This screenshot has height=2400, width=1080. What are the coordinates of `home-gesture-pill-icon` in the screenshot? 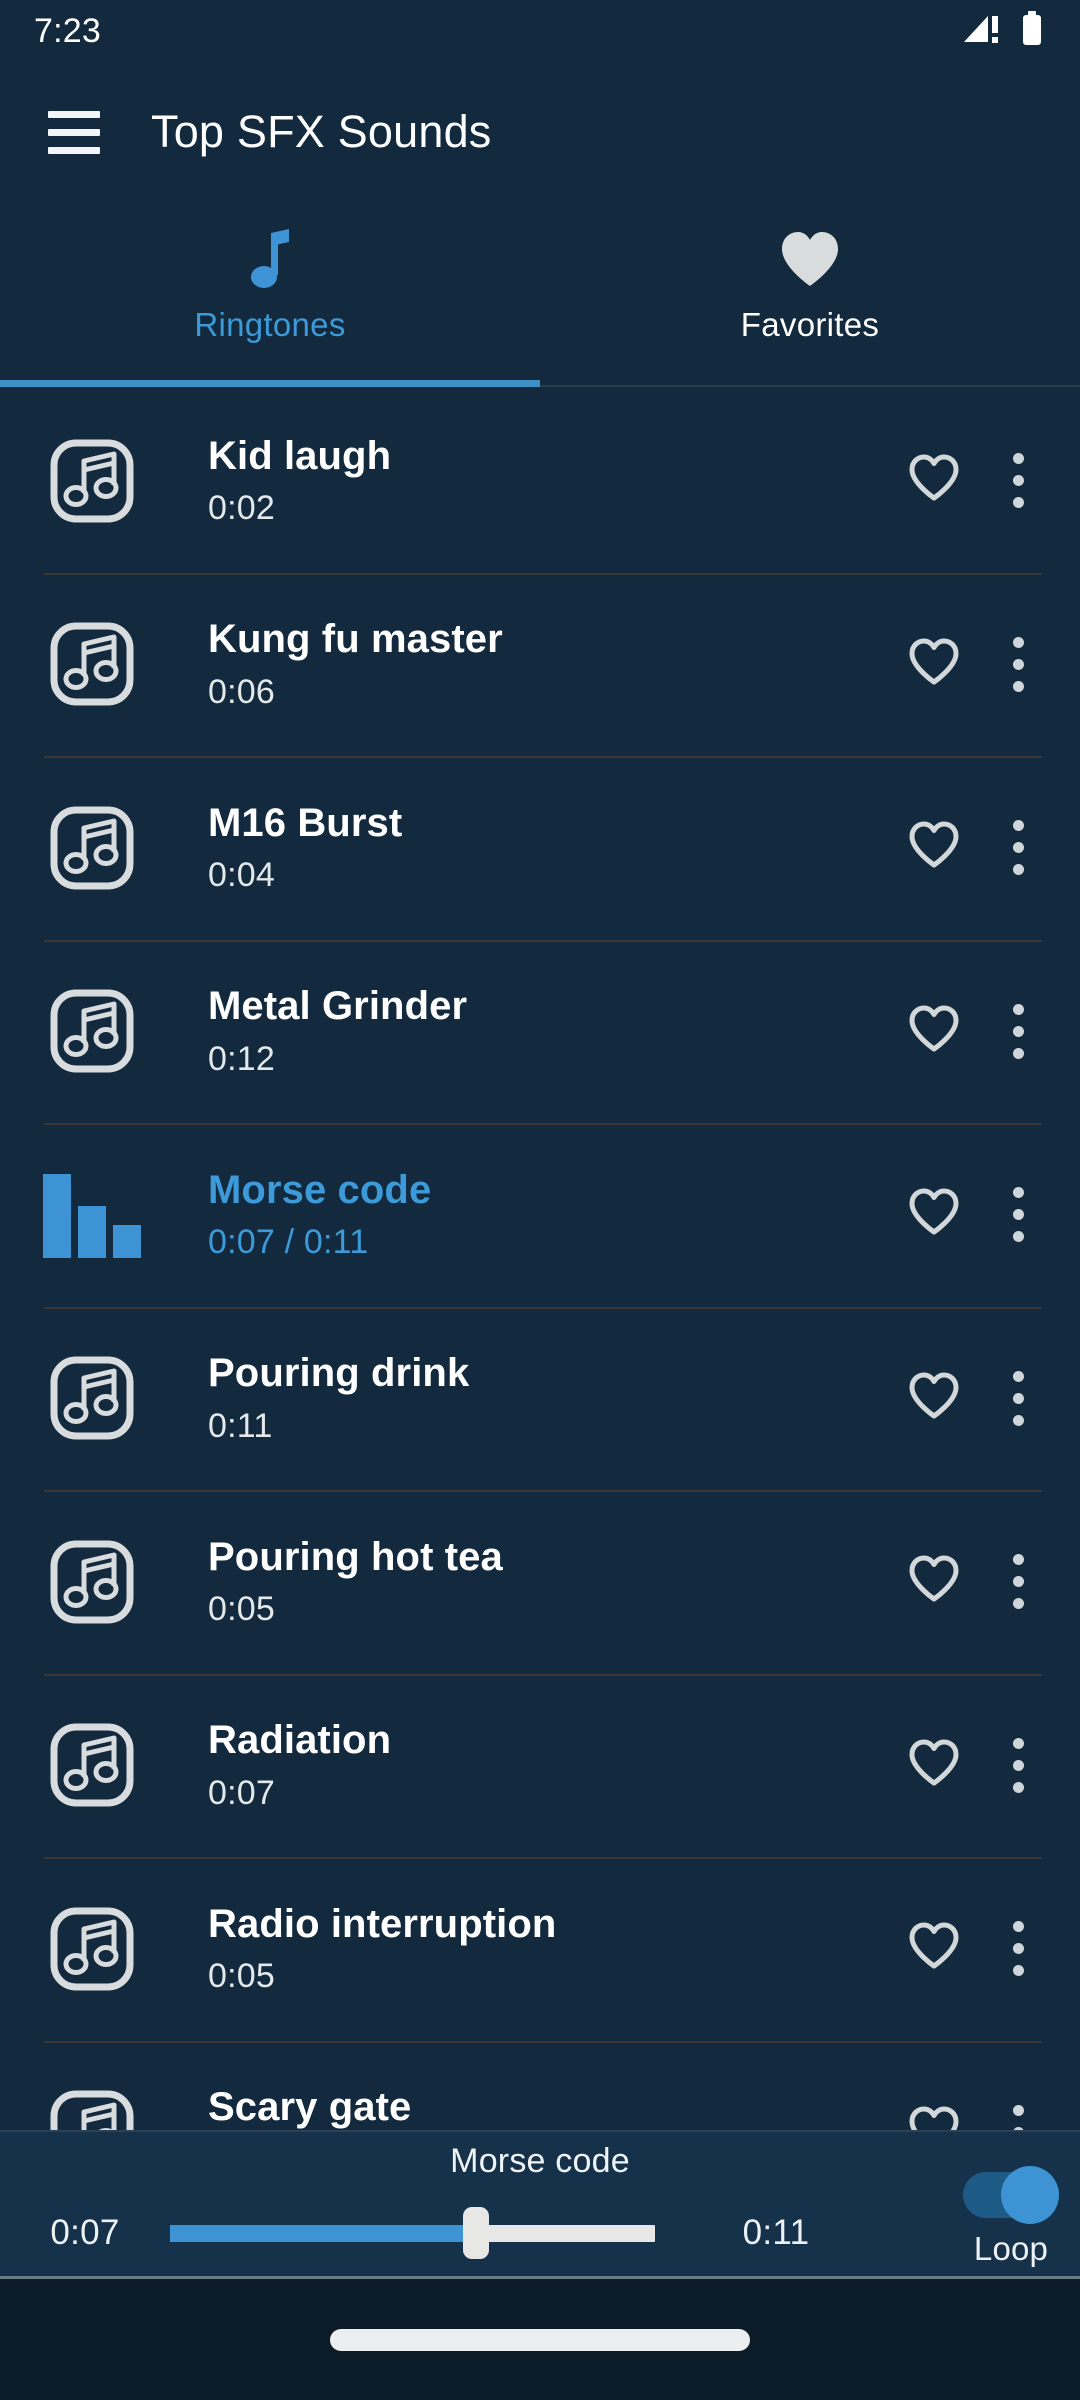 It's located at (540, 2339).